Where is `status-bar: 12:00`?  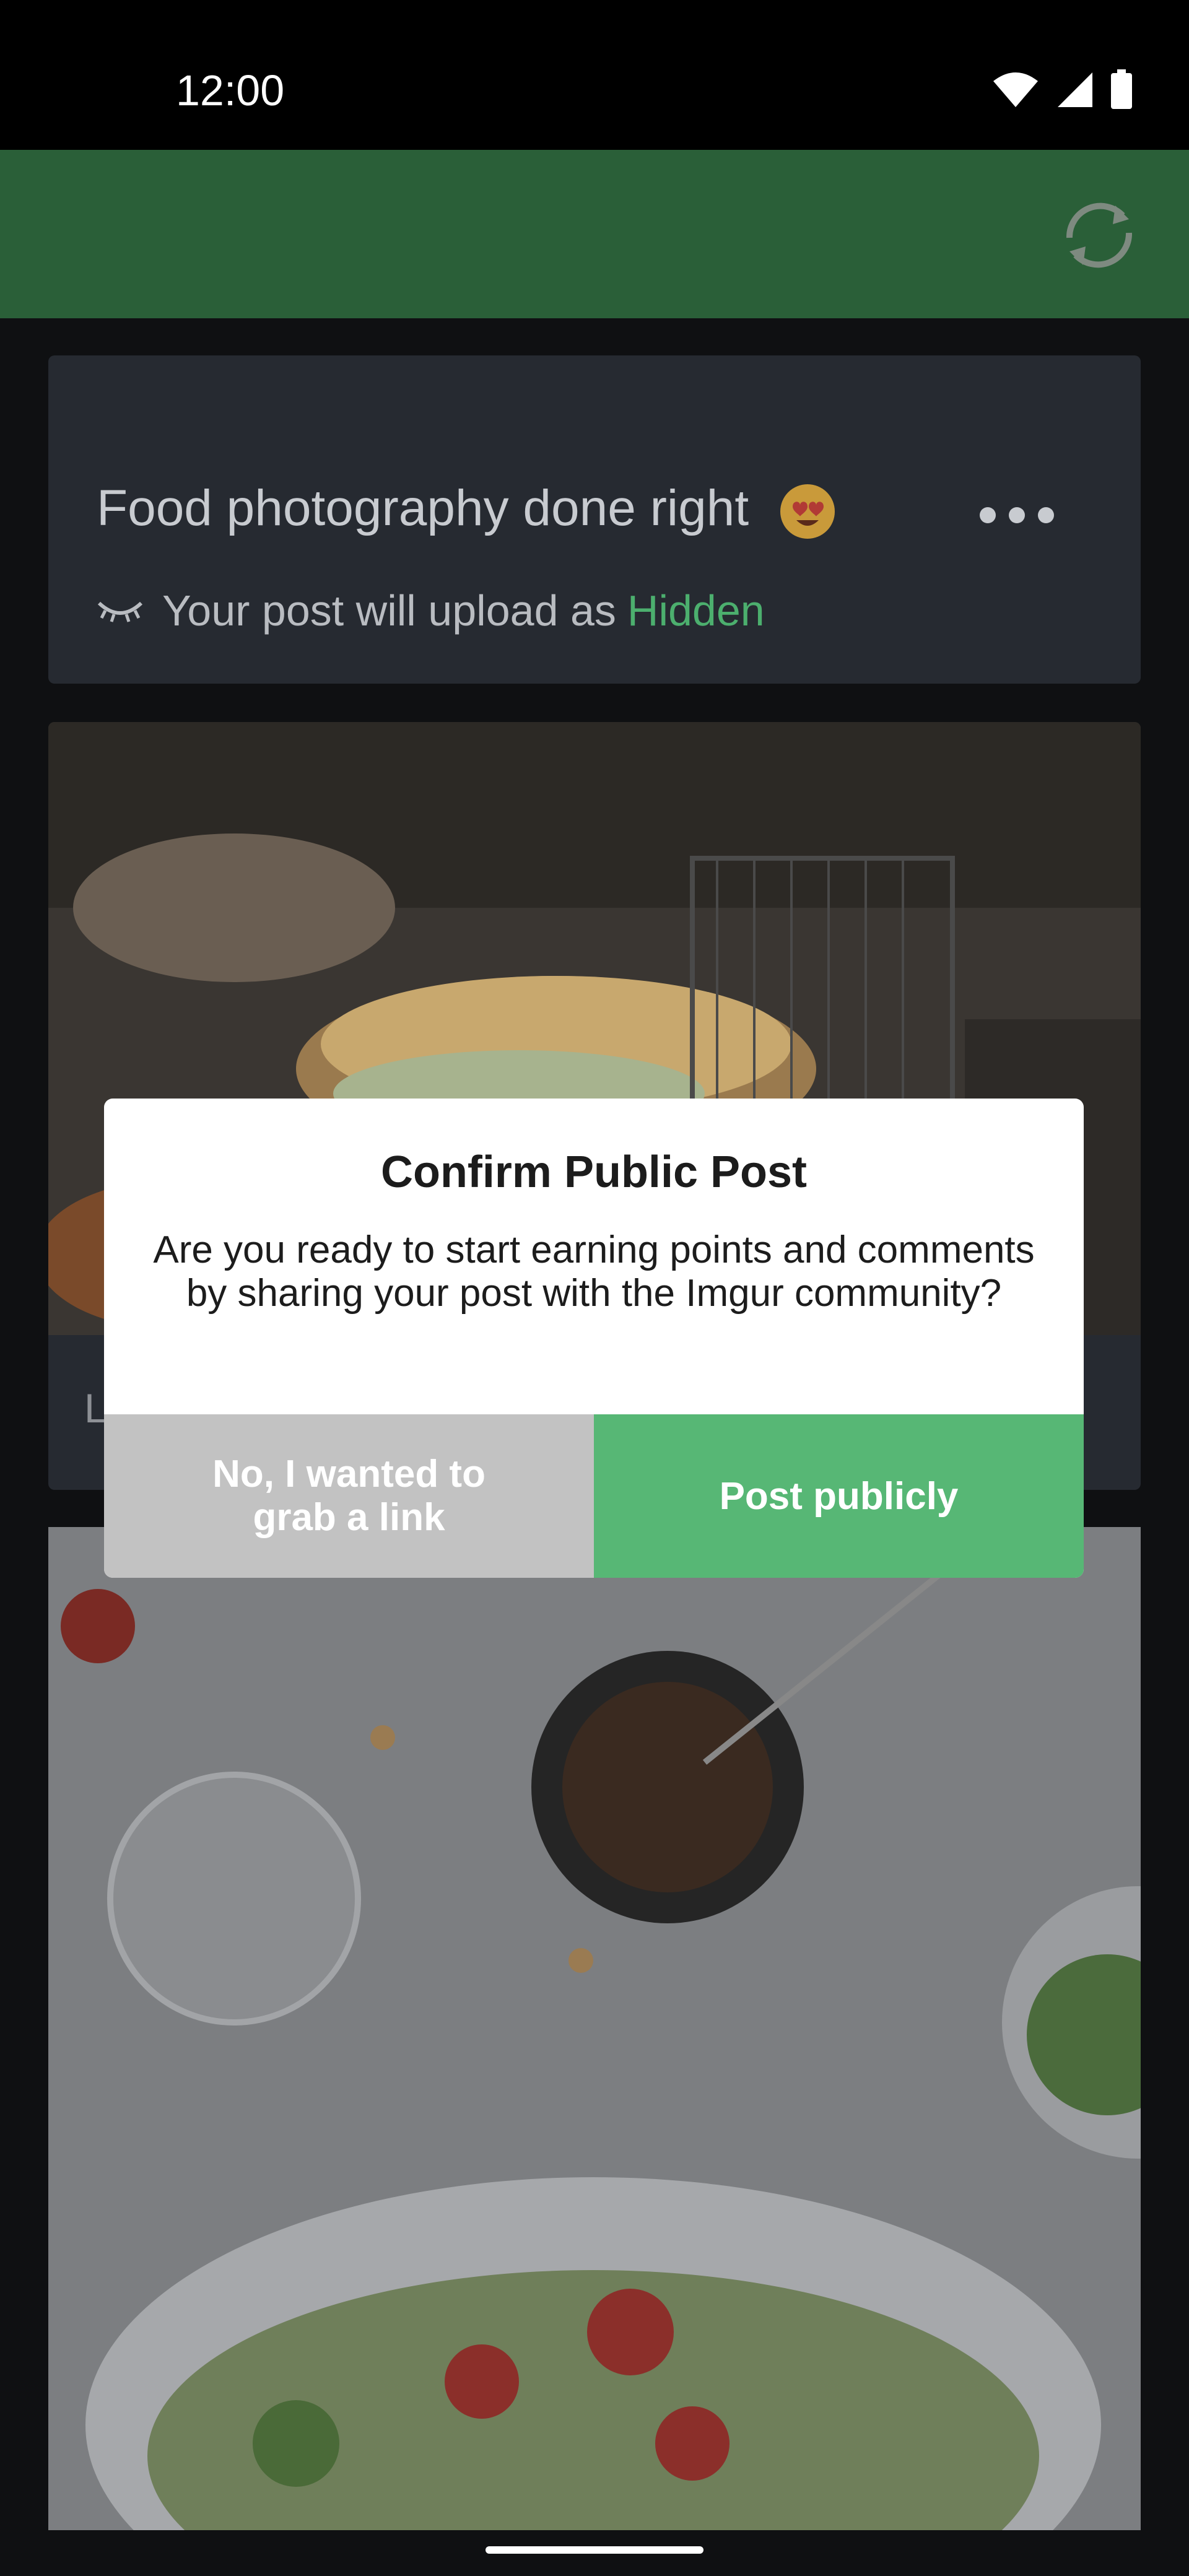 status-bar: 12:00 is located at coordinates (594, 75).